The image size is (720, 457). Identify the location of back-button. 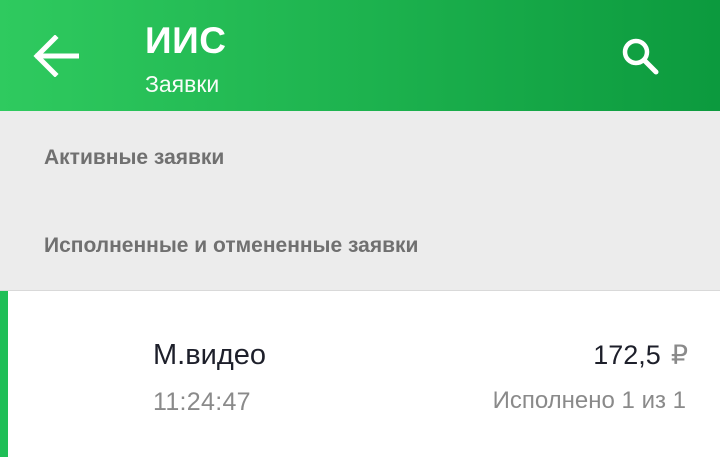
(56, 56).